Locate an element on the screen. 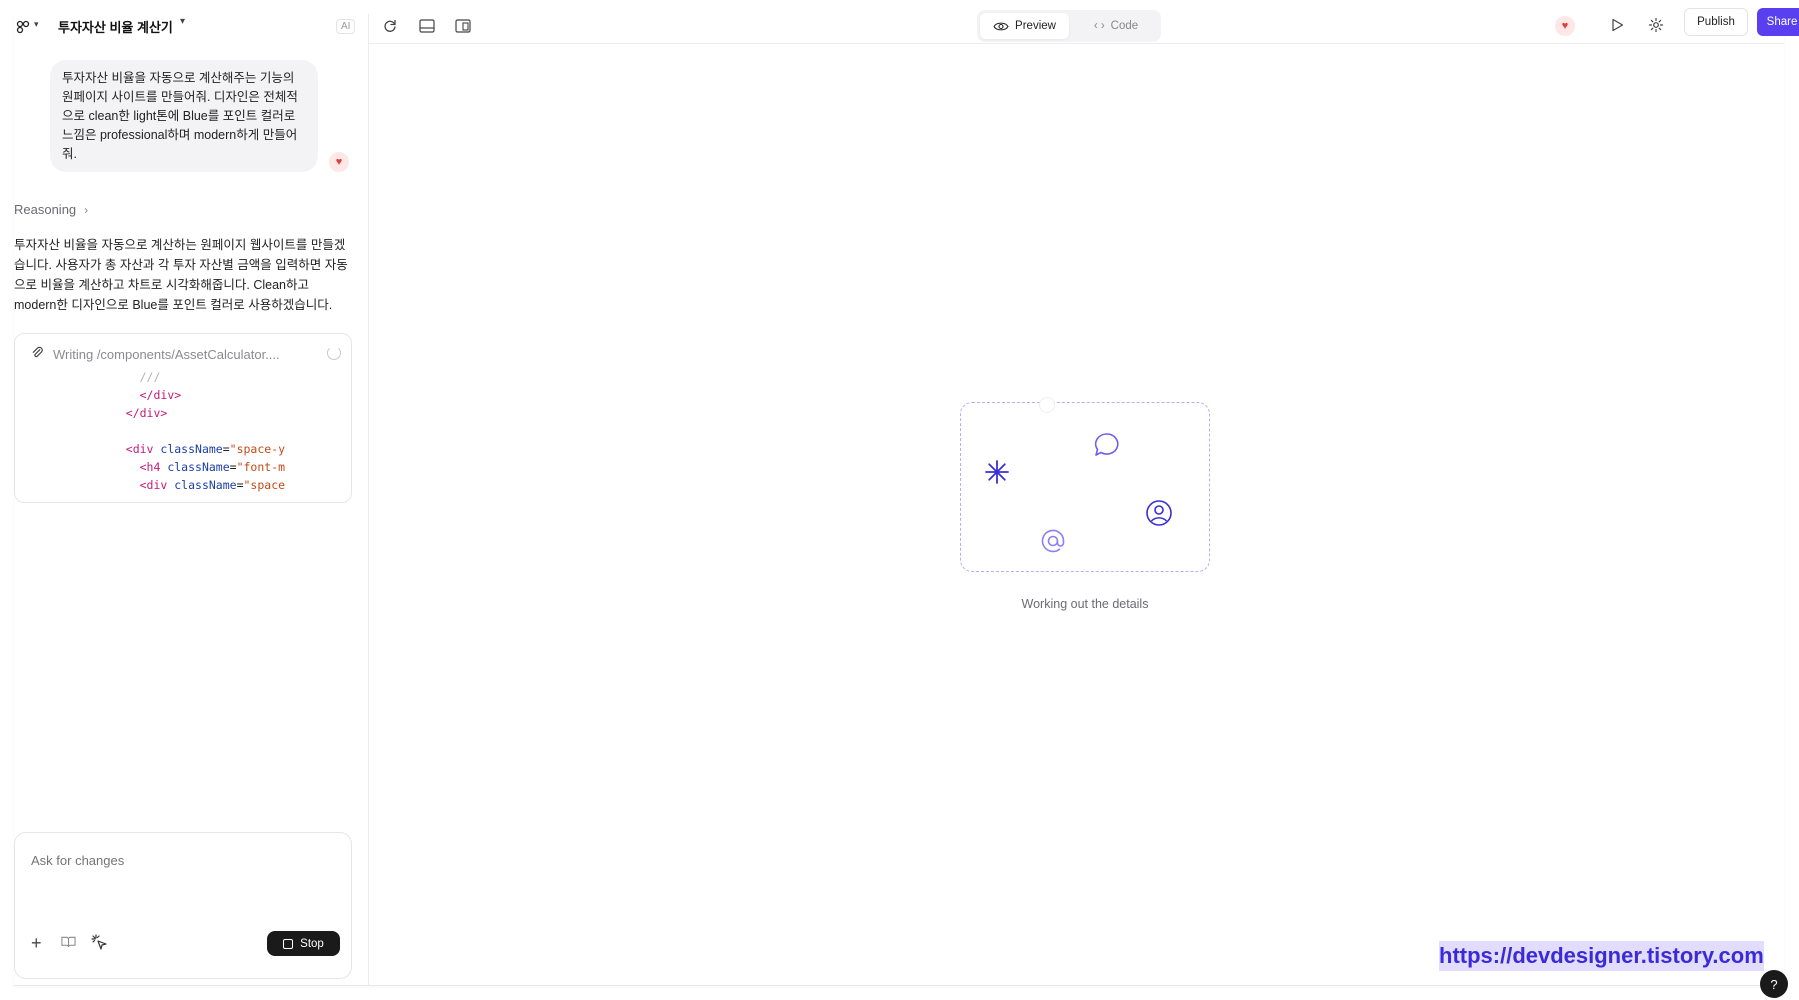 The width and height of the screenshot is (1799, 1000). chat-input-box: + Stop is located at coordinates (183, 905).